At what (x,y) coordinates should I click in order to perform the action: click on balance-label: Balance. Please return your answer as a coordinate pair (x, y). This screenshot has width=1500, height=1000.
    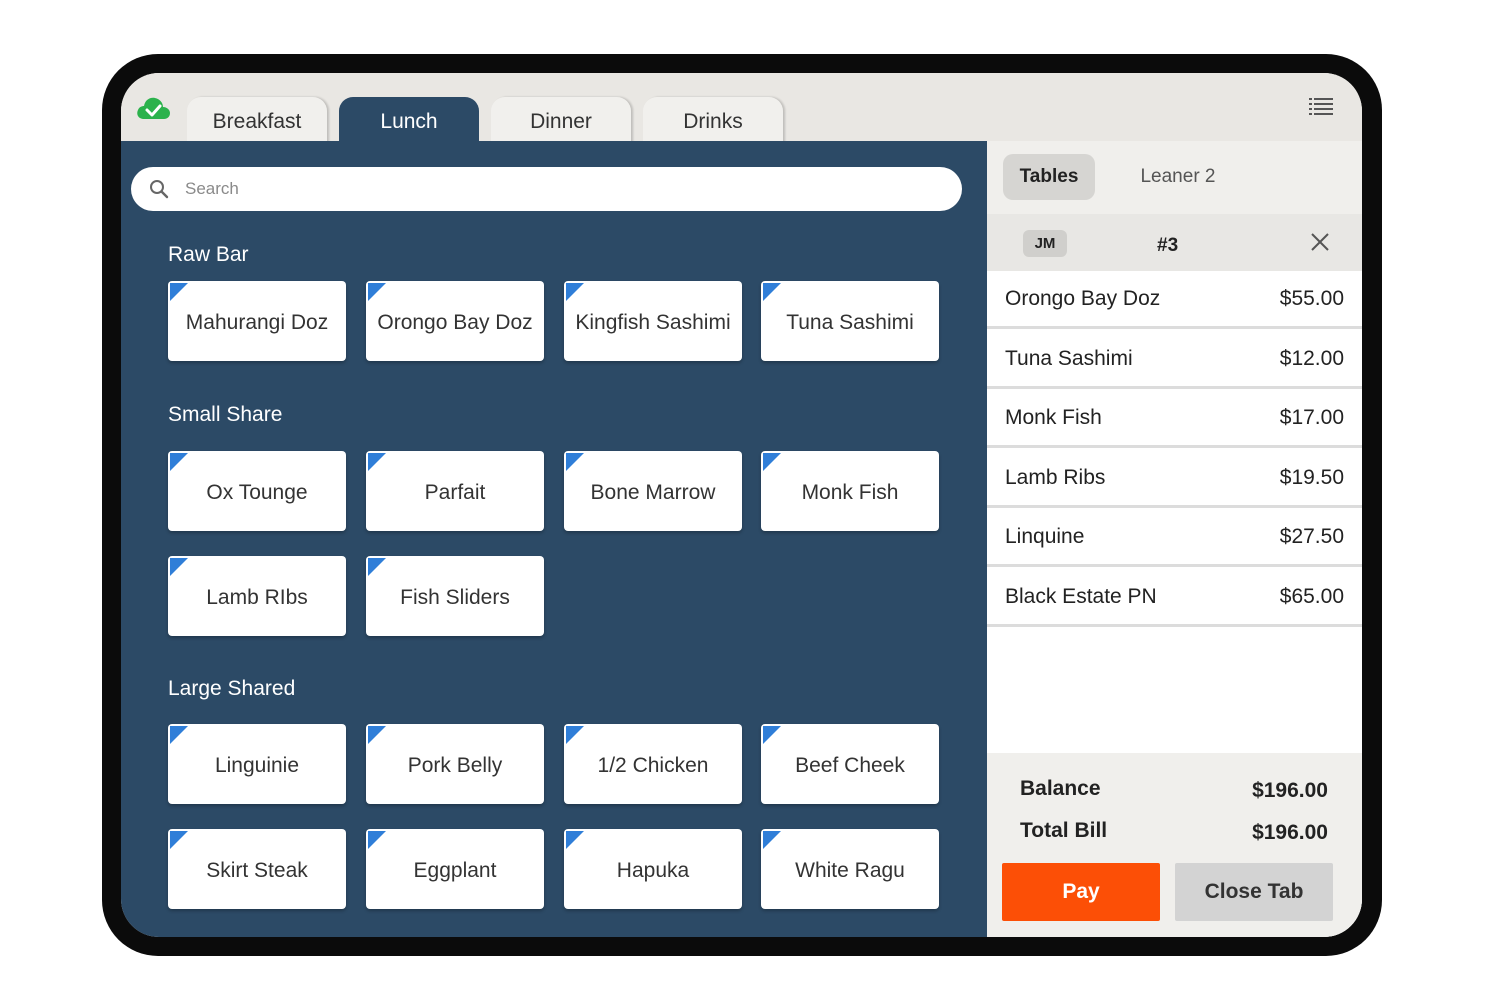
    Looking at the image, I should click on (1060, 788).